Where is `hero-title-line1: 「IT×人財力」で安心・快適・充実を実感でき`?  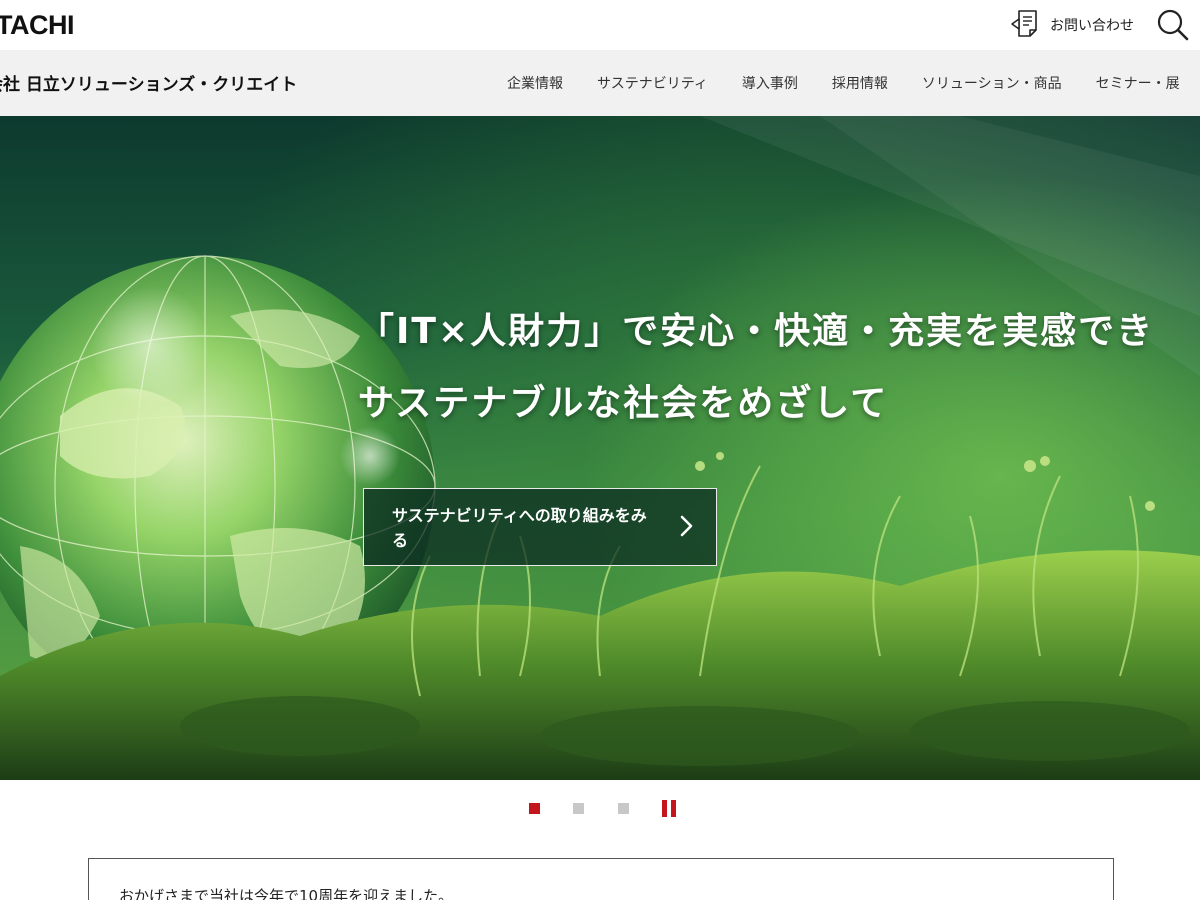 hero-title-line1: 「IT×人財力」で安心・快適・充実を実感でき is located at coordinates (756, 331).